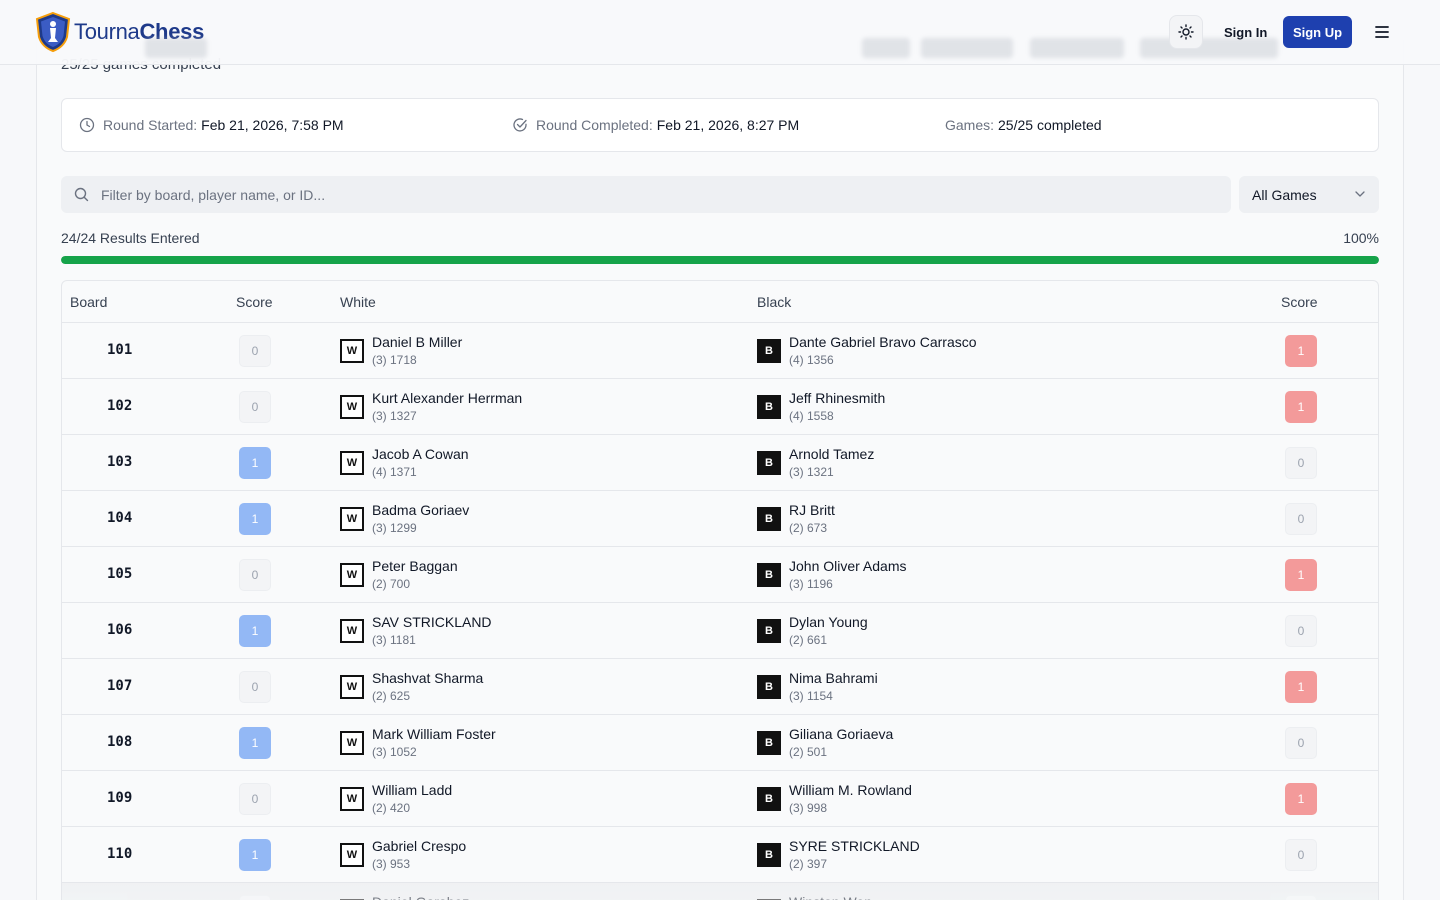 The width and height of the screenshot is (1440, 900). Describe the element at coordinates (883, 342) in the screenshot. I see `black-player-name: Dante Gabriel Bravo Carrasco` at that location.